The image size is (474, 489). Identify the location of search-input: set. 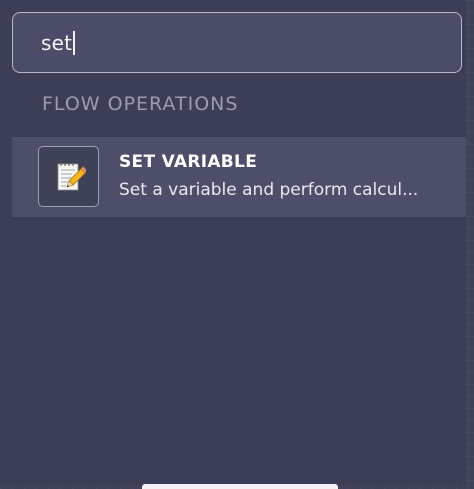
(237, 42).